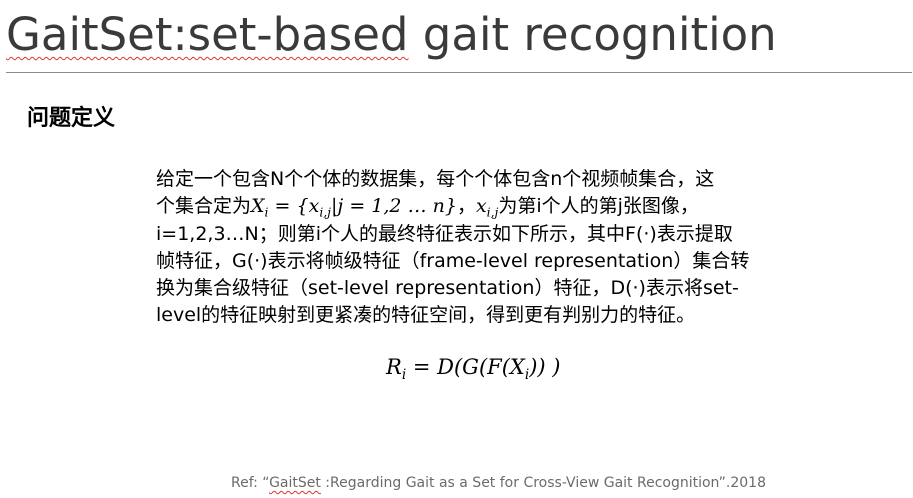 This screenshot has width=913, height=498. Describe the element at coordinates (258, 206) in the screenshot. I see `set-symbol-base: X` at that location.